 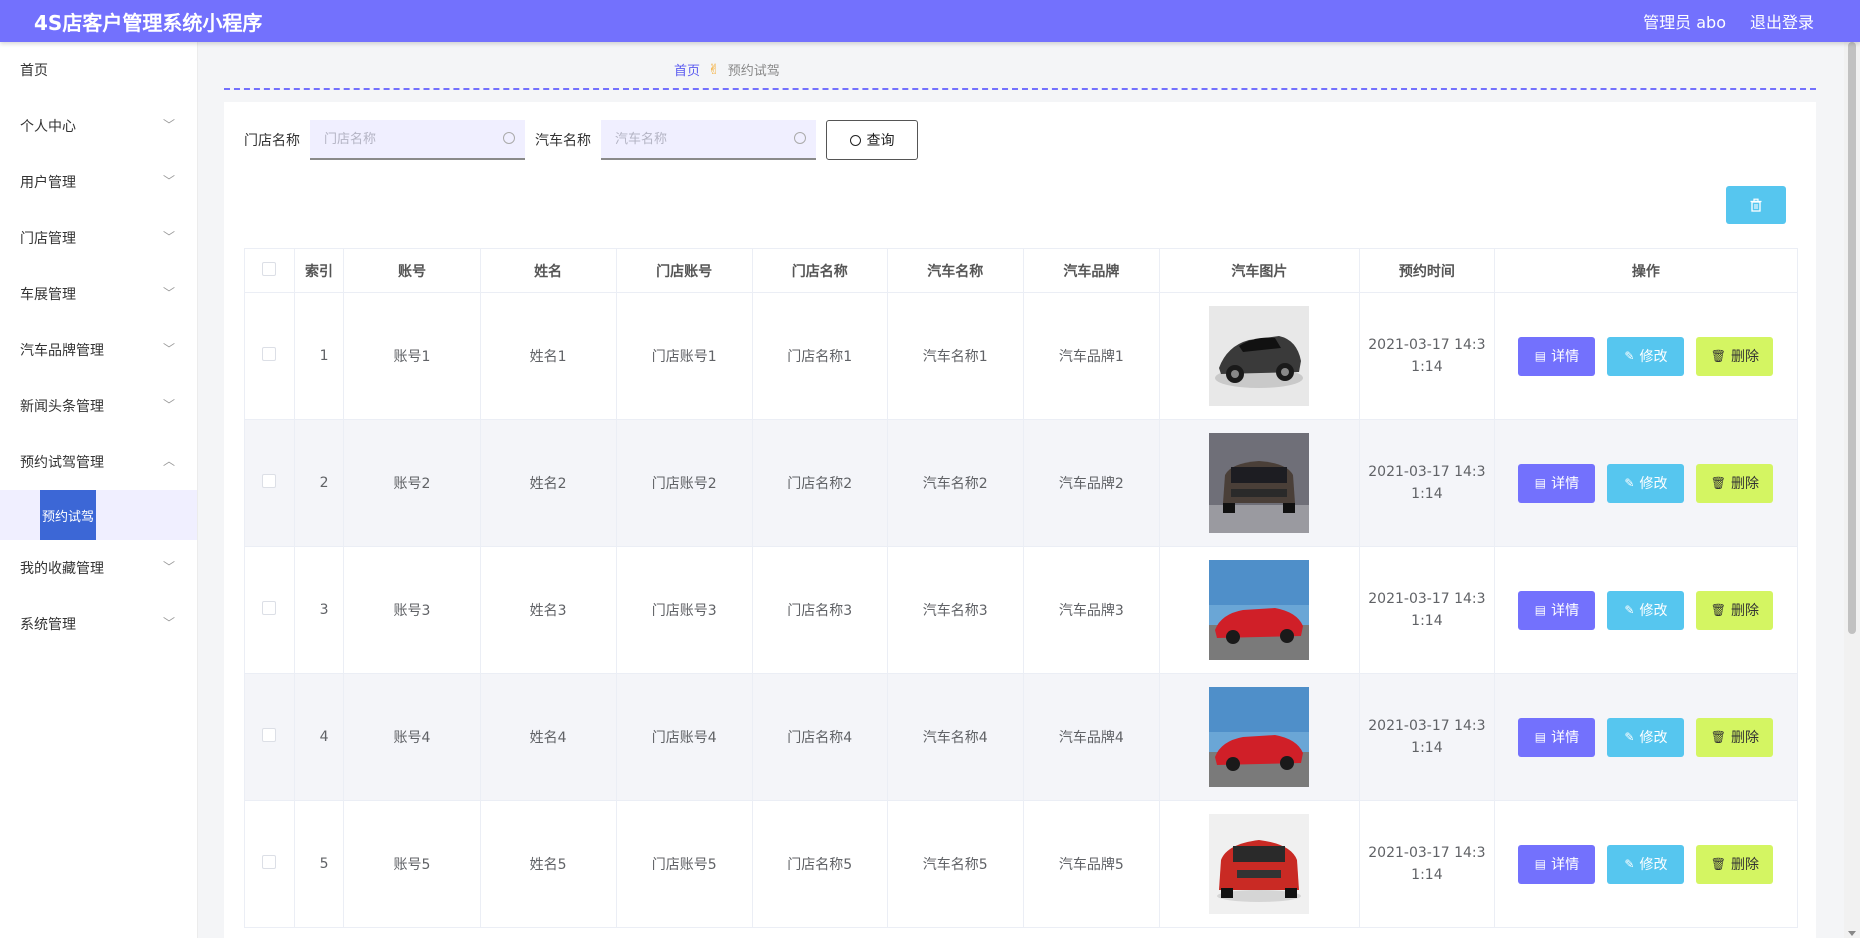 I want to click on cell-account: 账号3, so click(x=412, y=610).